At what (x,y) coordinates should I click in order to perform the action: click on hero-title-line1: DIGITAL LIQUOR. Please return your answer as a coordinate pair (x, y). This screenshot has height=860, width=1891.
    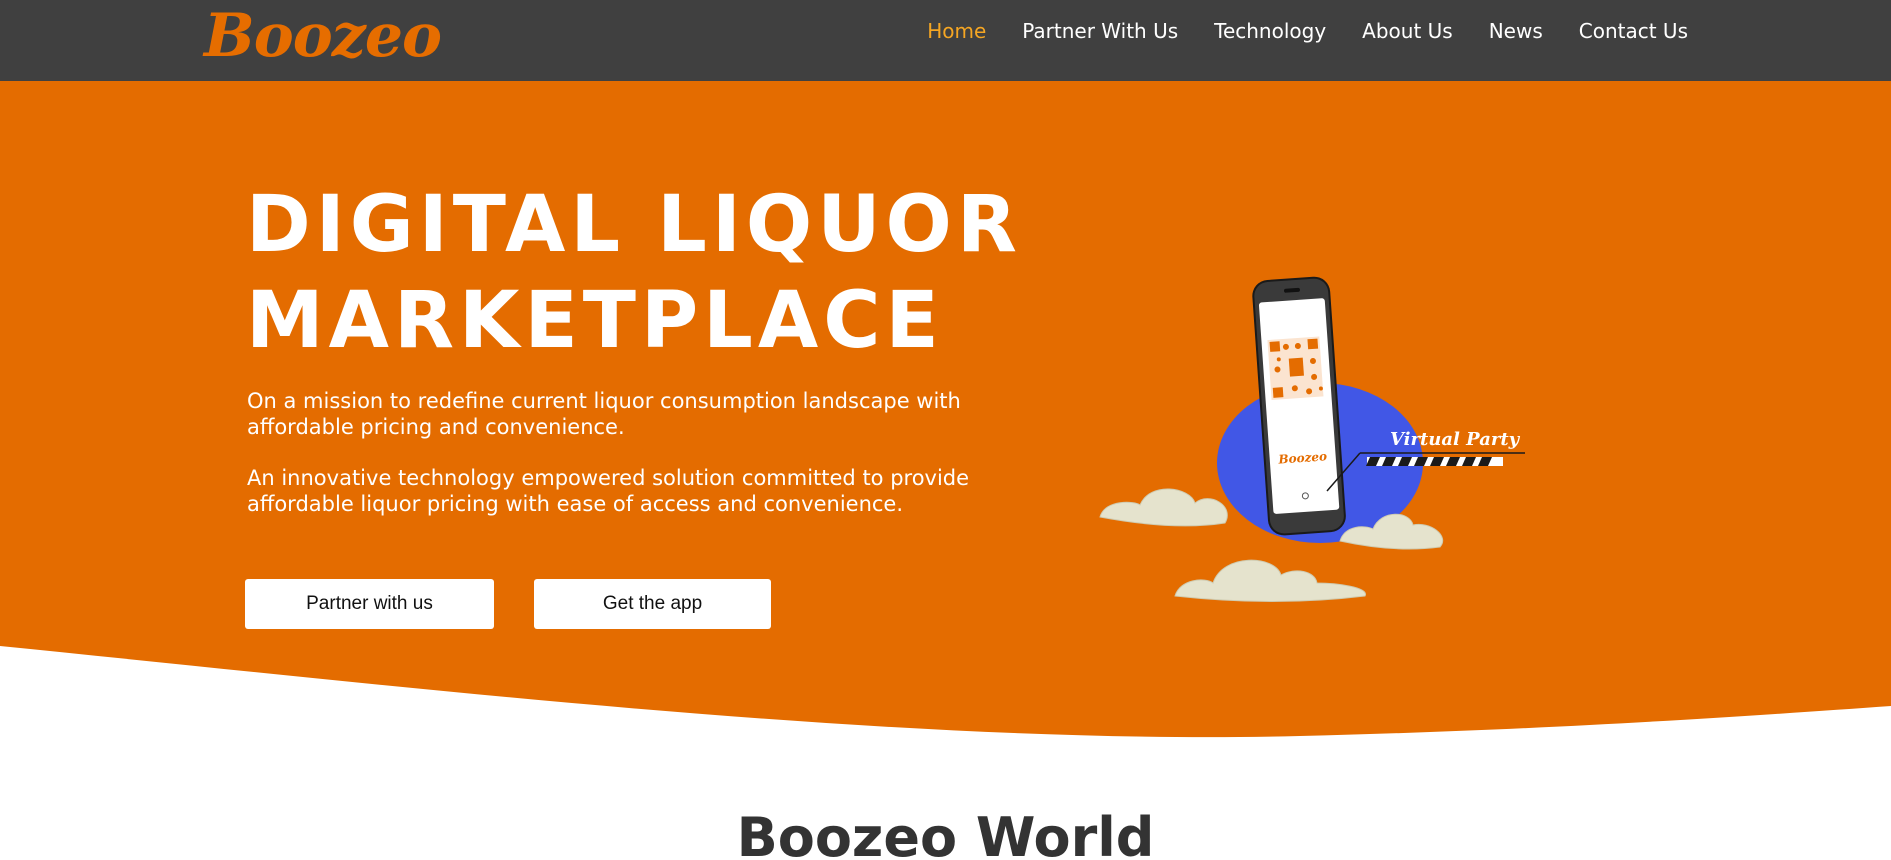
    Looking at the image, I should click on (634, 225).